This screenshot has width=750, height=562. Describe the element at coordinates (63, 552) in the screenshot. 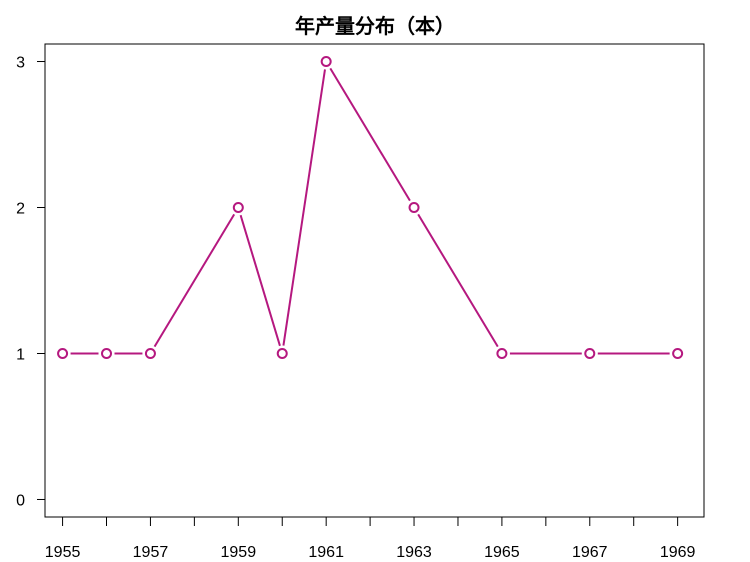

I see `x-tick-label-1955: 1955` at that location.